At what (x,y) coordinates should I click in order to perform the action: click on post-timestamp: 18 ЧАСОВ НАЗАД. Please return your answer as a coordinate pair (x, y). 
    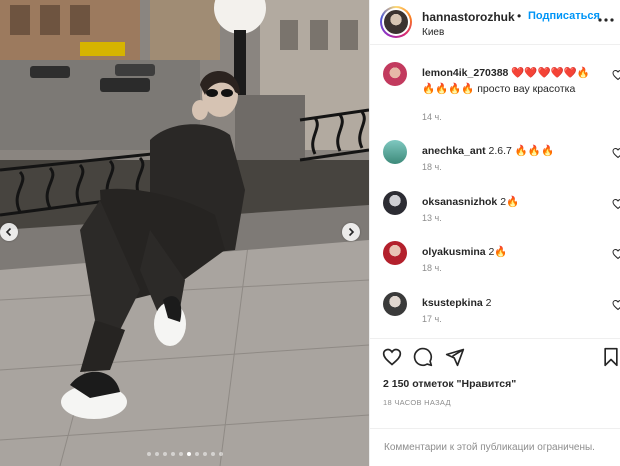
    Looking at the image, I should click on (417, 402).